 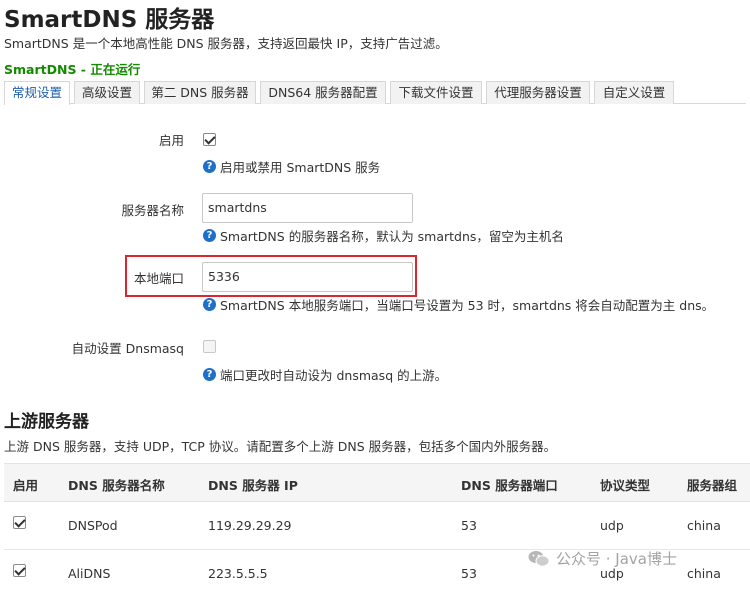 What do you see at coordinates (37, 93) in the screenshot?
I see `tab-general: 常规设置` at bounding box center [37, 93].